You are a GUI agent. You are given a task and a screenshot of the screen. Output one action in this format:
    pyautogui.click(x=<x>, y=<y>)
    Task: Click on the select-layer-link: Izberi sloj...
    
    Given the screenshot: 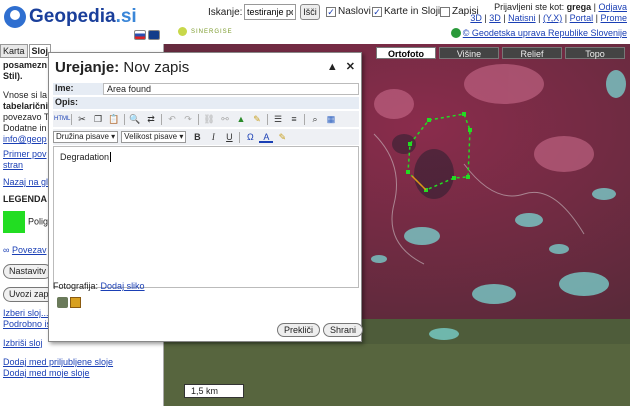 What is the action you would take?
    pyautogui.click(x=26, y=313)
    